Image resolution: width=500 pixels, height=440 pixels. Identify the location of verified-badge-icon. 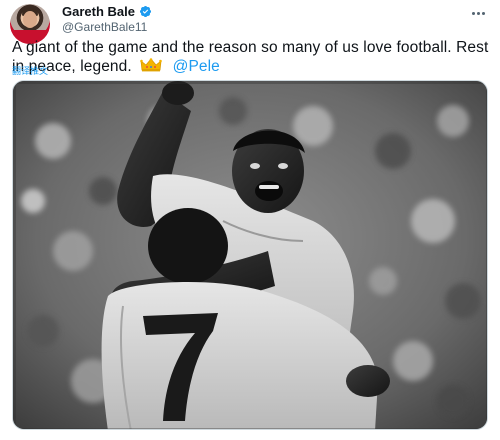
(145, 11).